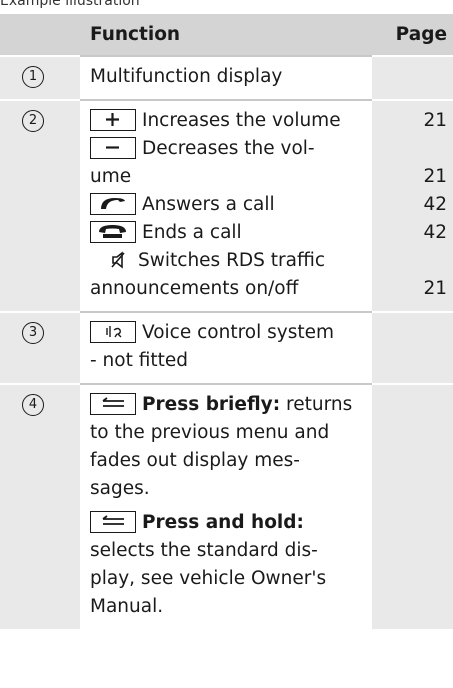  What do you see at coordinates (113, 332) in the screenshot?
I see `voice-control-icon` at bounding box center [113, 332].